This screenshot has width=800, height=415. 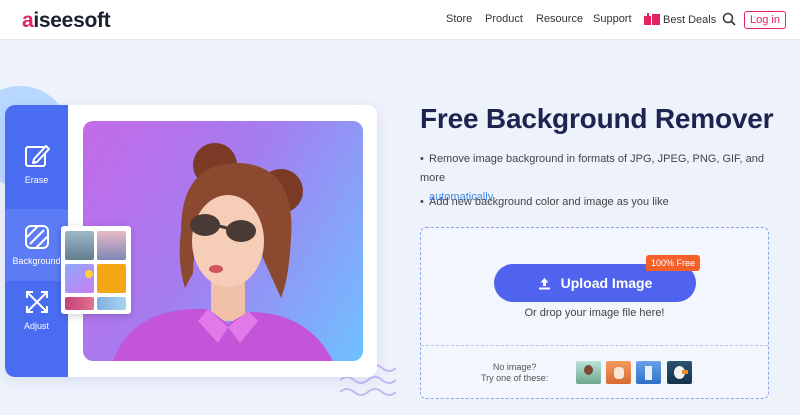 I want to click on sample-image-object, so click(x=648, y=372).